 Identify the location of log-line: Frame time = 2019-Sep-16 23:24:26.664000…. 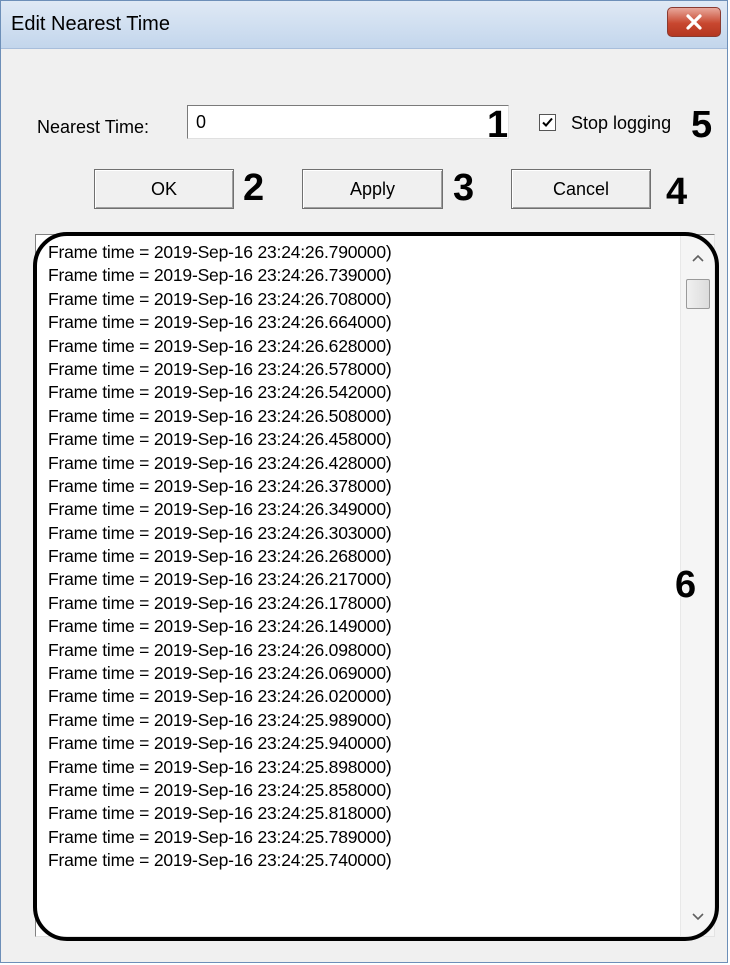
(220, 322).